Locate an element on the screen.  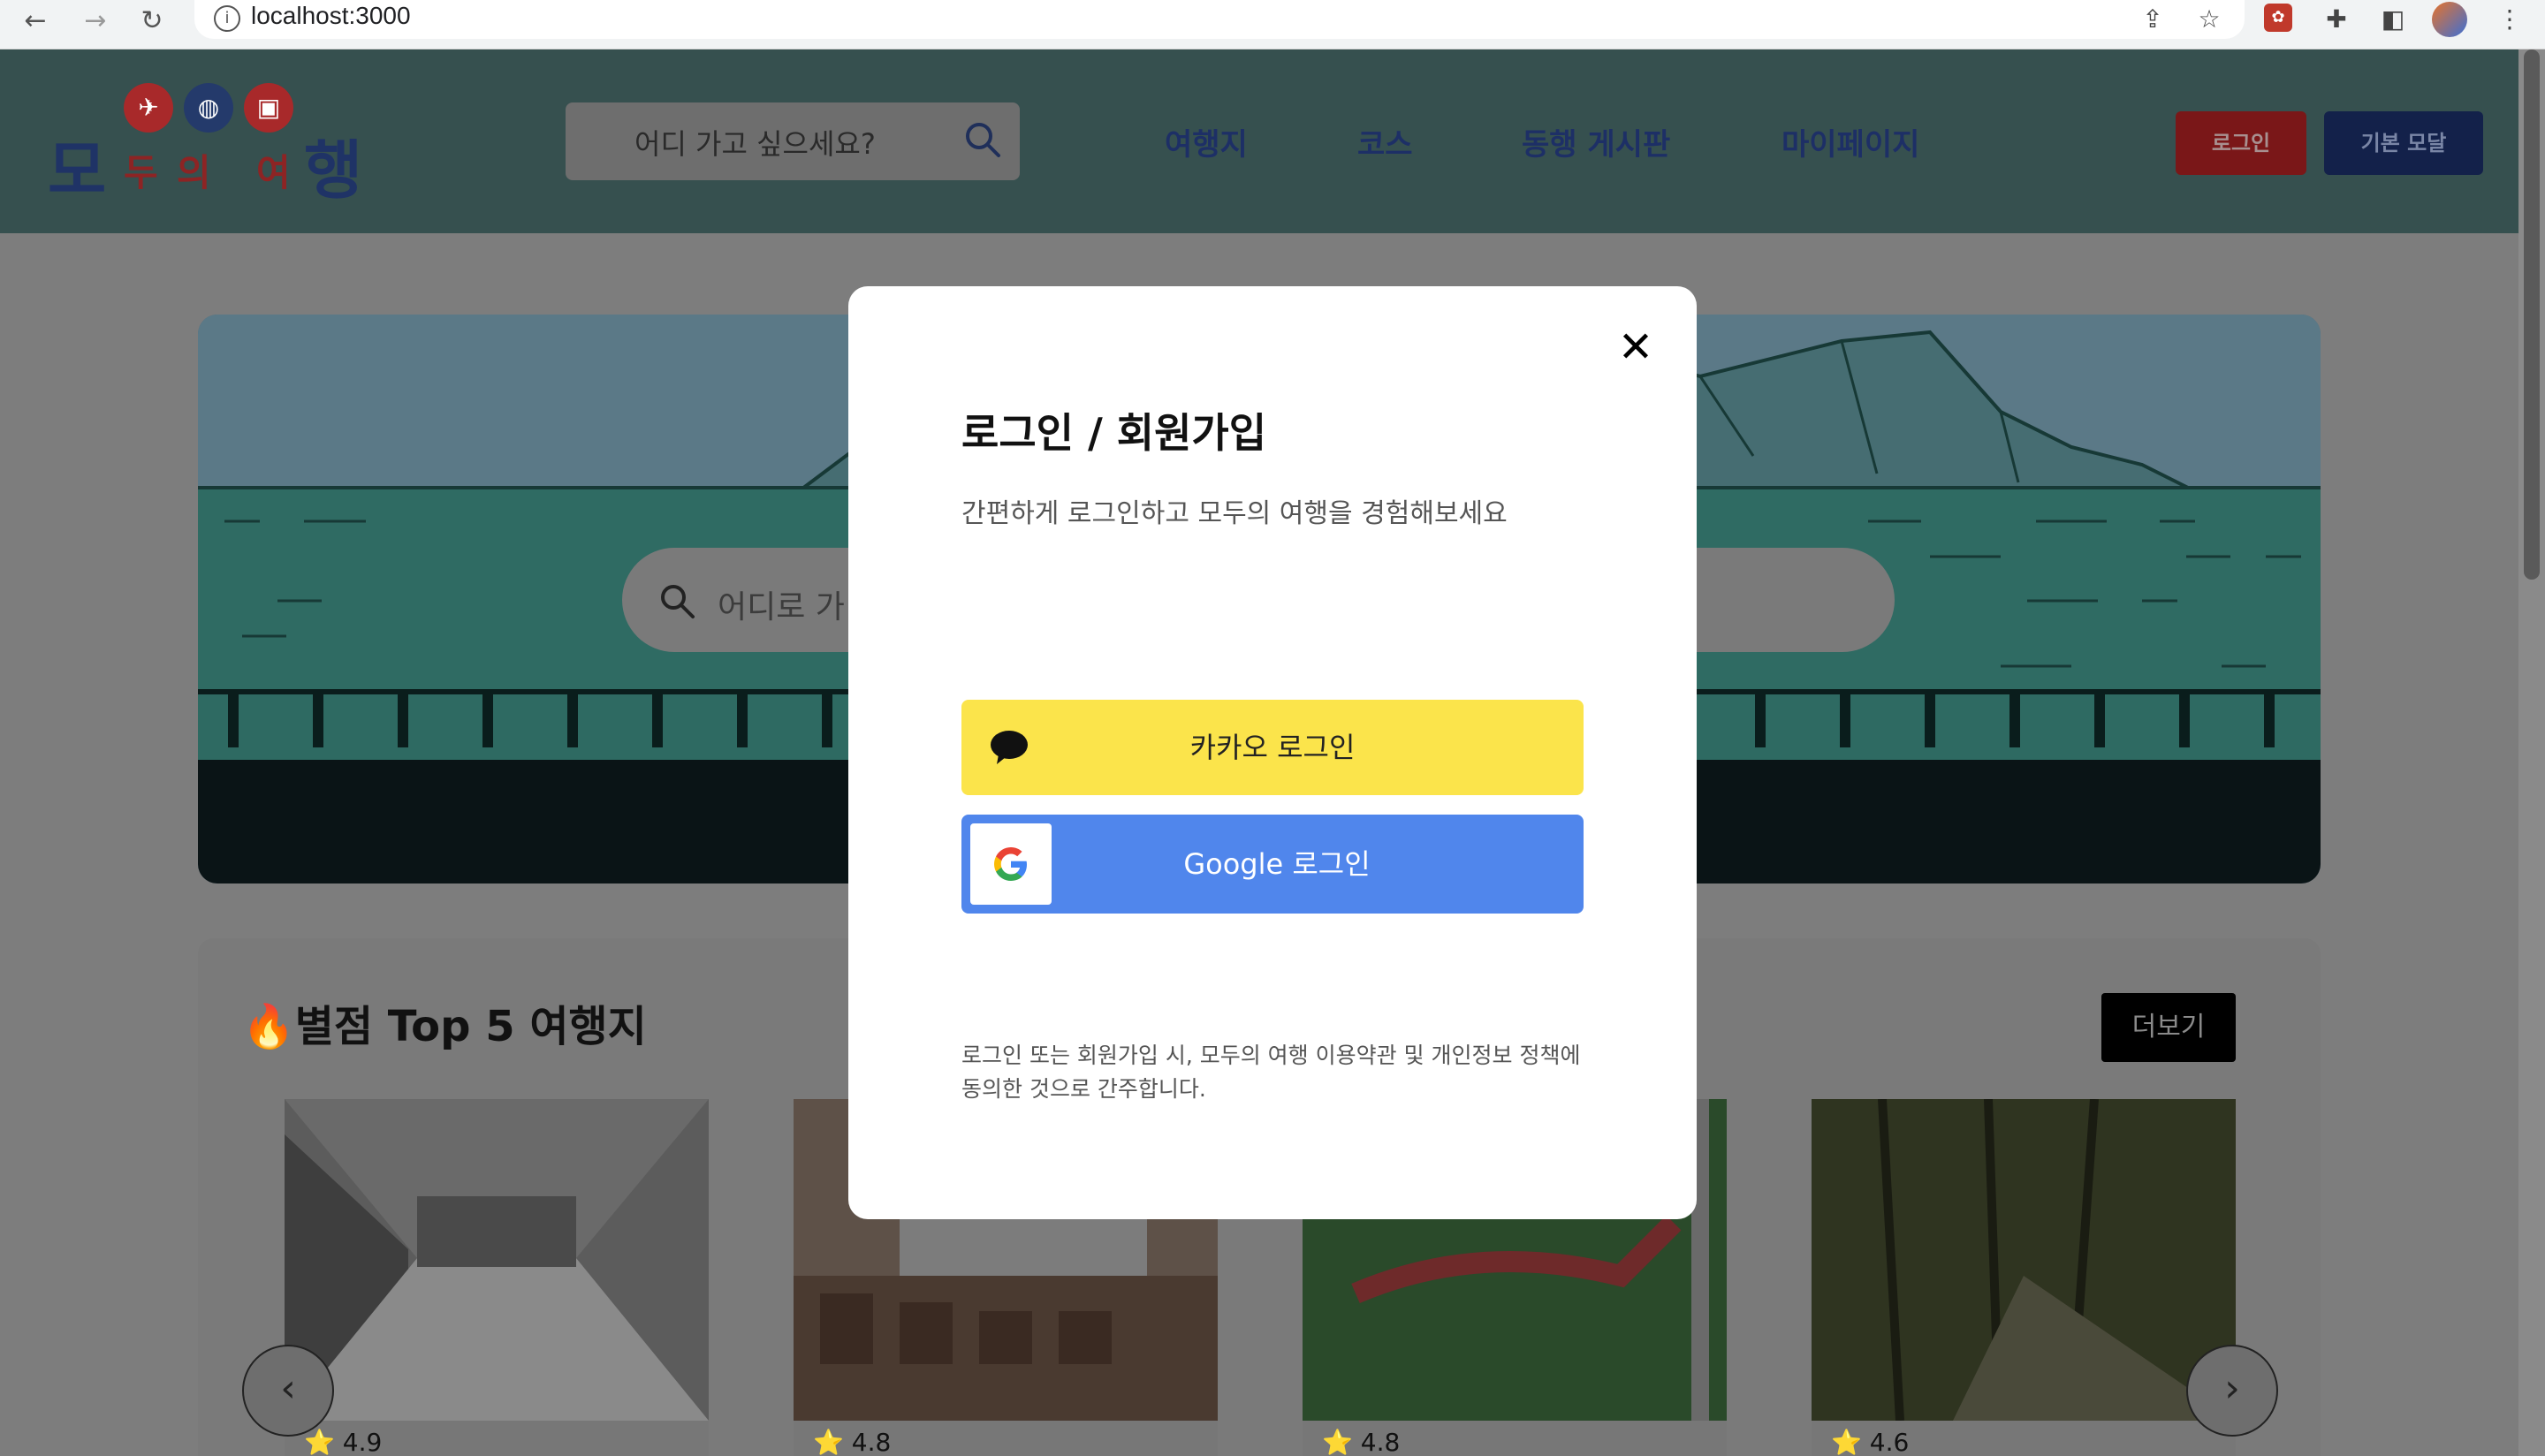
forward-icon: → is located at coordinates (95, 22).